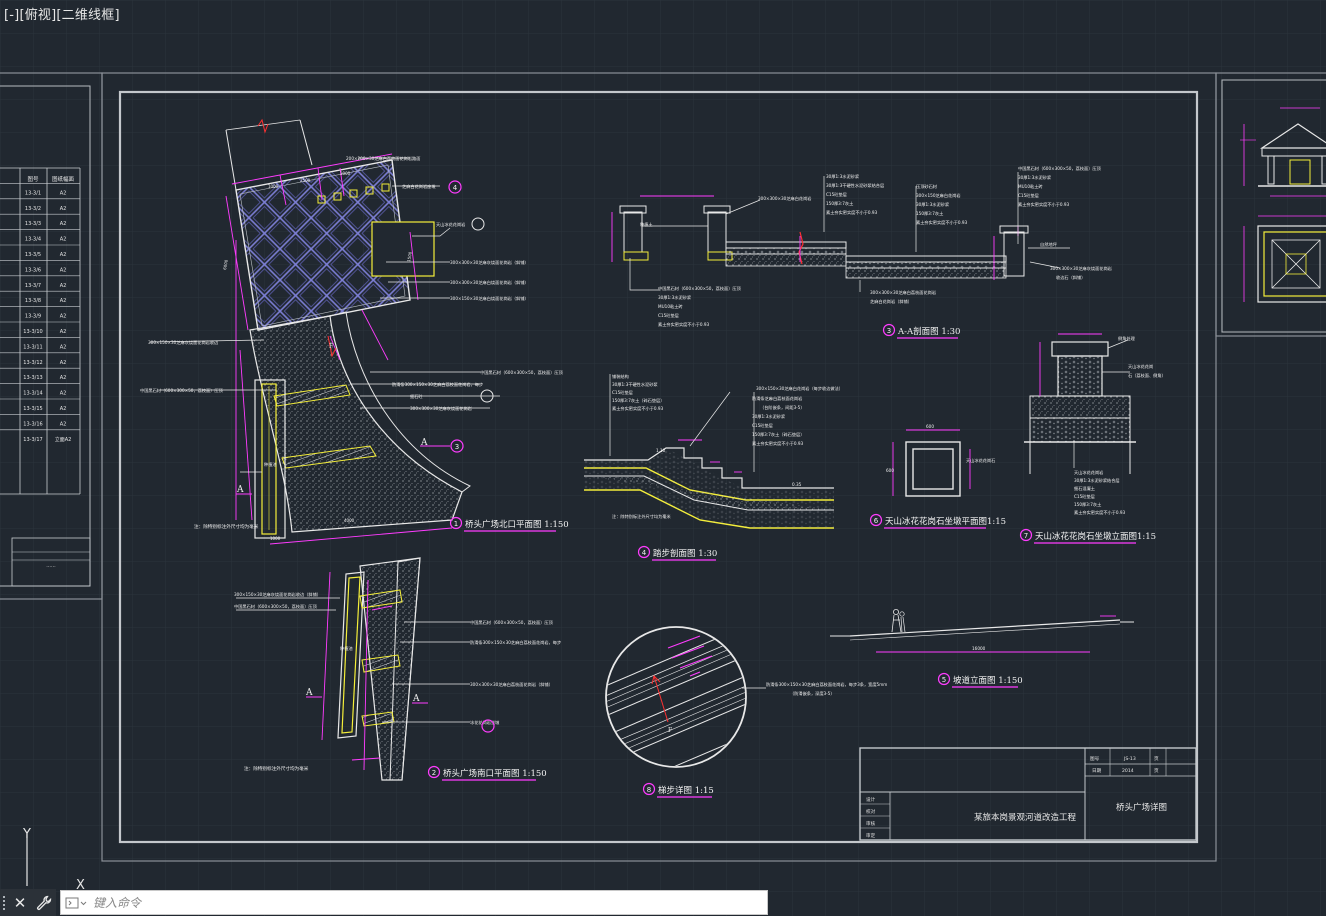 The height and width of the screenshot is (916, 1326). I want to click on note-north: 注：除特别标注外尺寸均为毫米, so click(226, 526).